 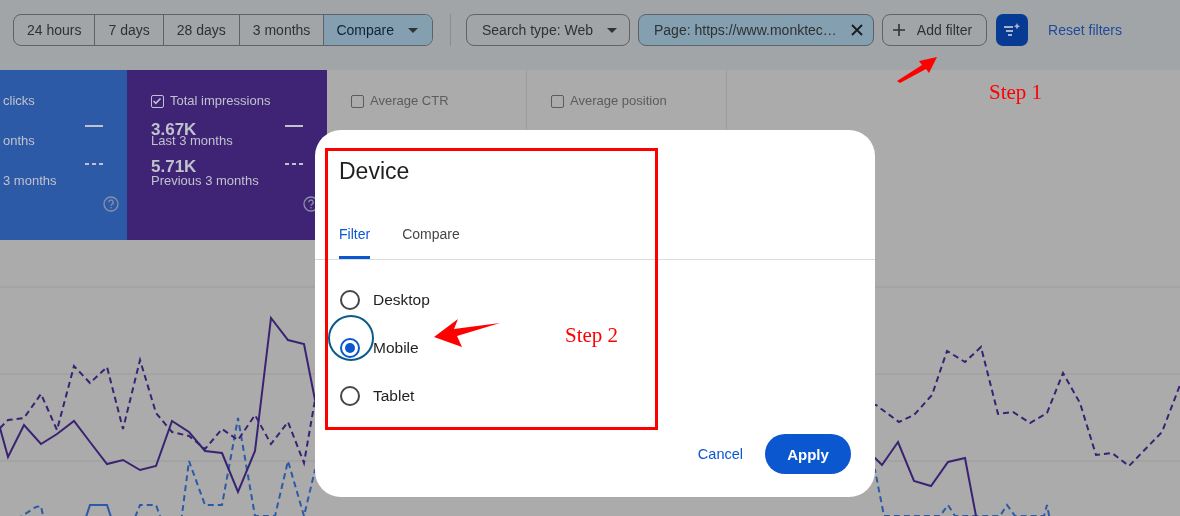 I want to click on plus-icon, so click(x=898, y=30).